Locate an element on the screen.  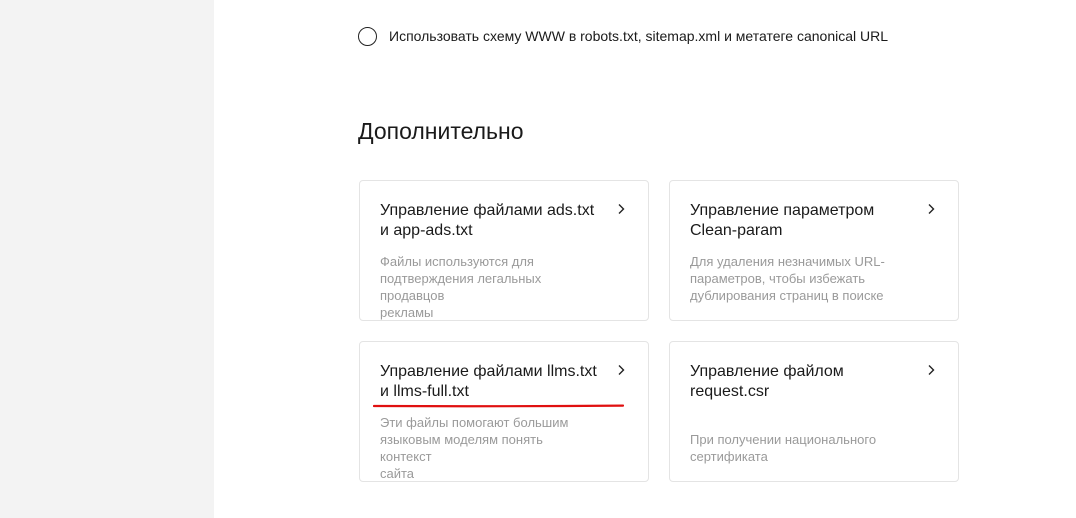
card-title: Управление файлами ads.txt и app-ads.txt is located at coordinates (489, 221).